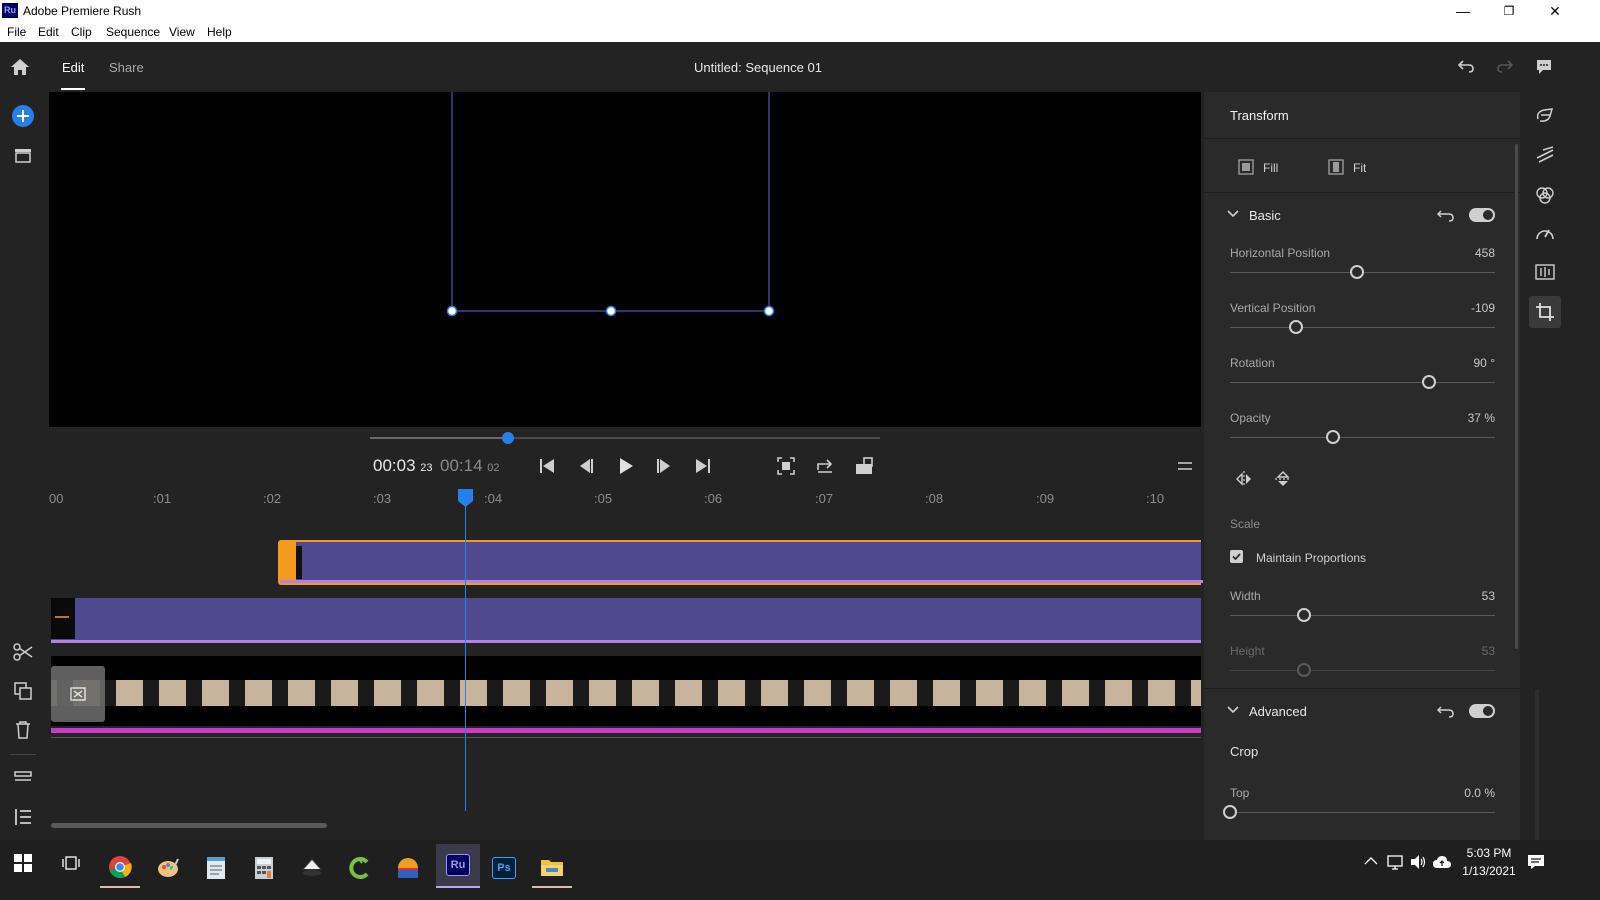 The width and height of the screenshot is (1600, 900). I want to click on premiere-rush-taskbar-icon: Ru, so click(458, 866).